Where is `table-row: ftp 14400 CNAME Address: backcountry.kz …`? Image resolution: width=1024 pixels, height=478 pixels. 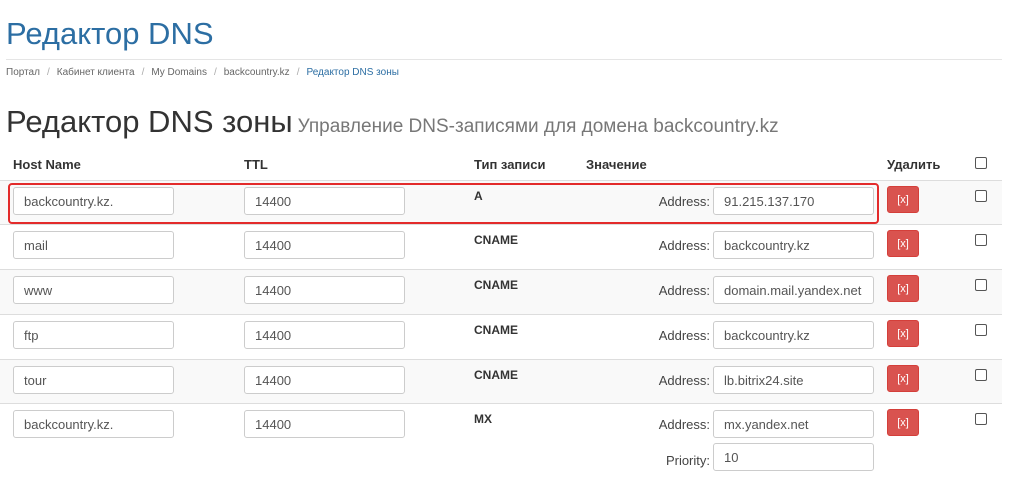 table-row: ftp 14400 CNAME Address: backcountry.kz … is located at coordinates (501, 336).